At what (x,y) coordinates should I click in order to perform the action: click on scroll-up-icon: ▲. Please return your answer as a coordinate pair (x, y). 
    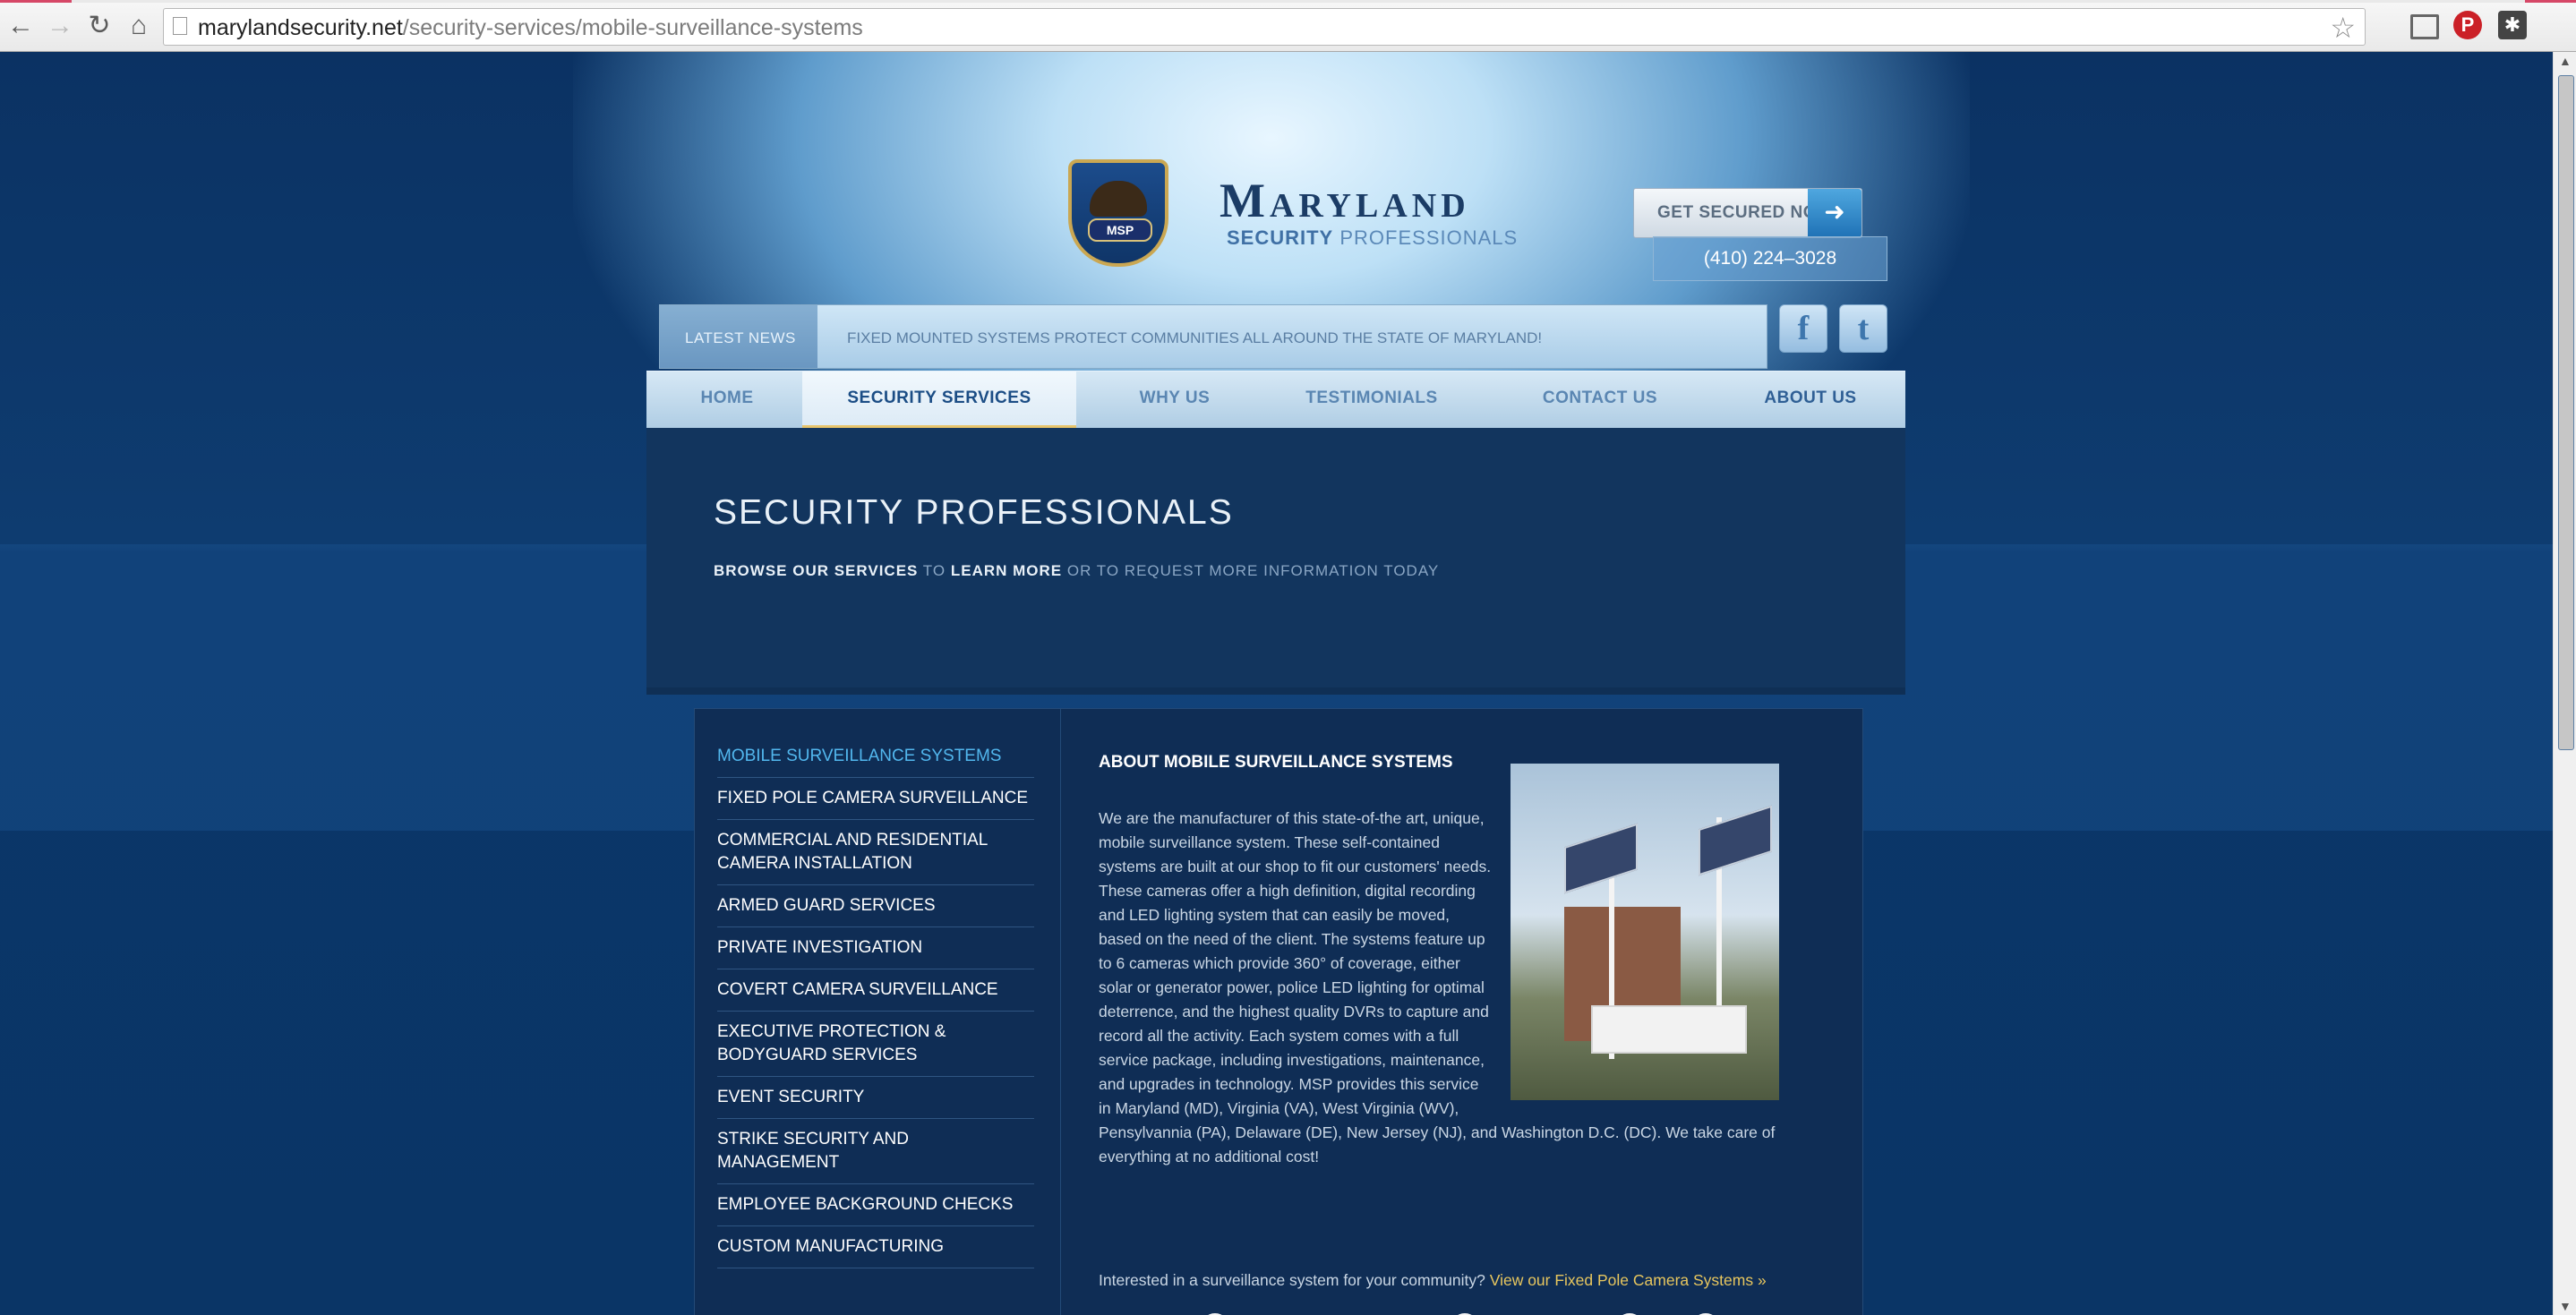
    Looking at the image, I should click on (2565, 61).